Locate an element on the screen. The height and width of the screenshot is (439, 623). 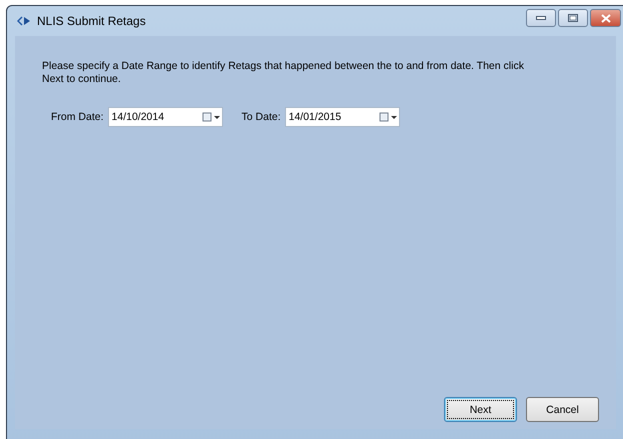
date-label: From Date: is located at coordinates (77, 117).